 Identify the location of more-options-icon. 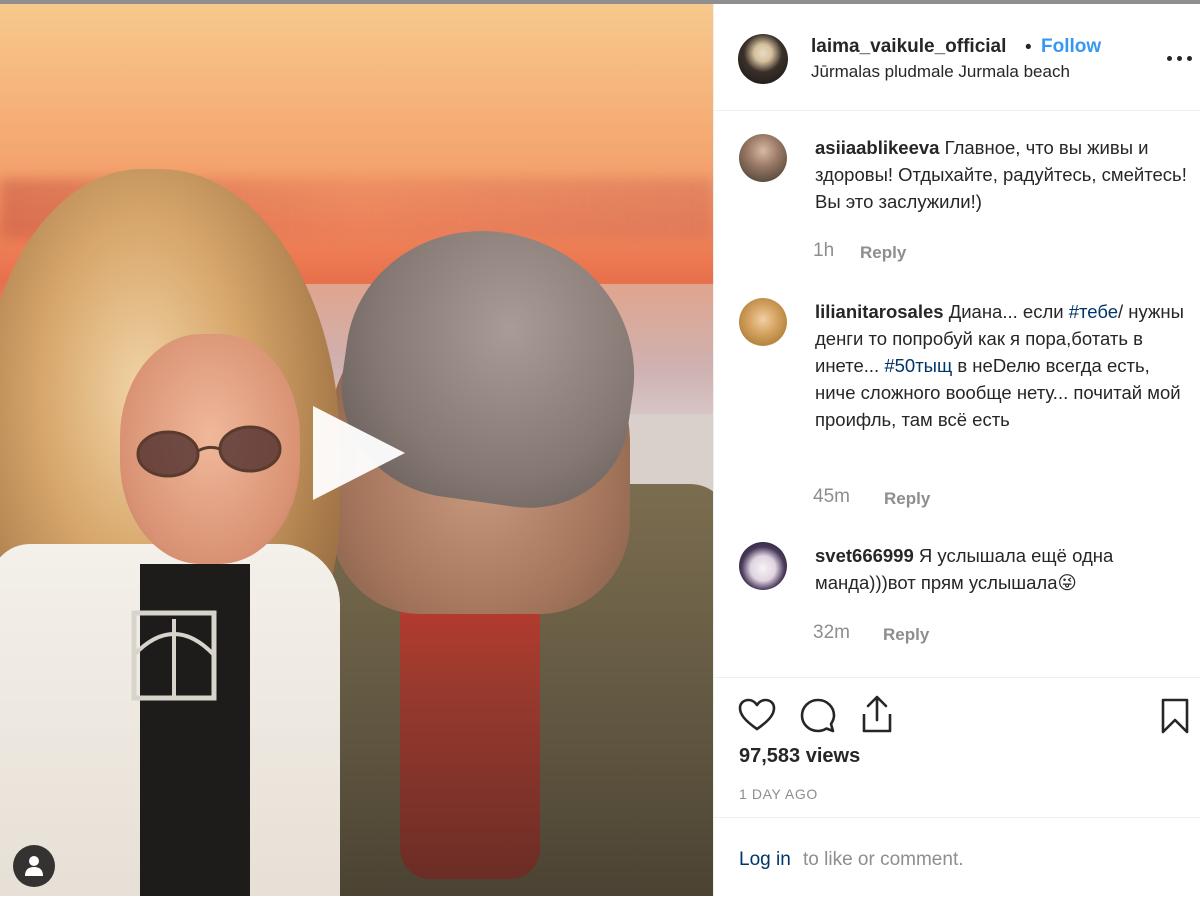
(1180, 58).